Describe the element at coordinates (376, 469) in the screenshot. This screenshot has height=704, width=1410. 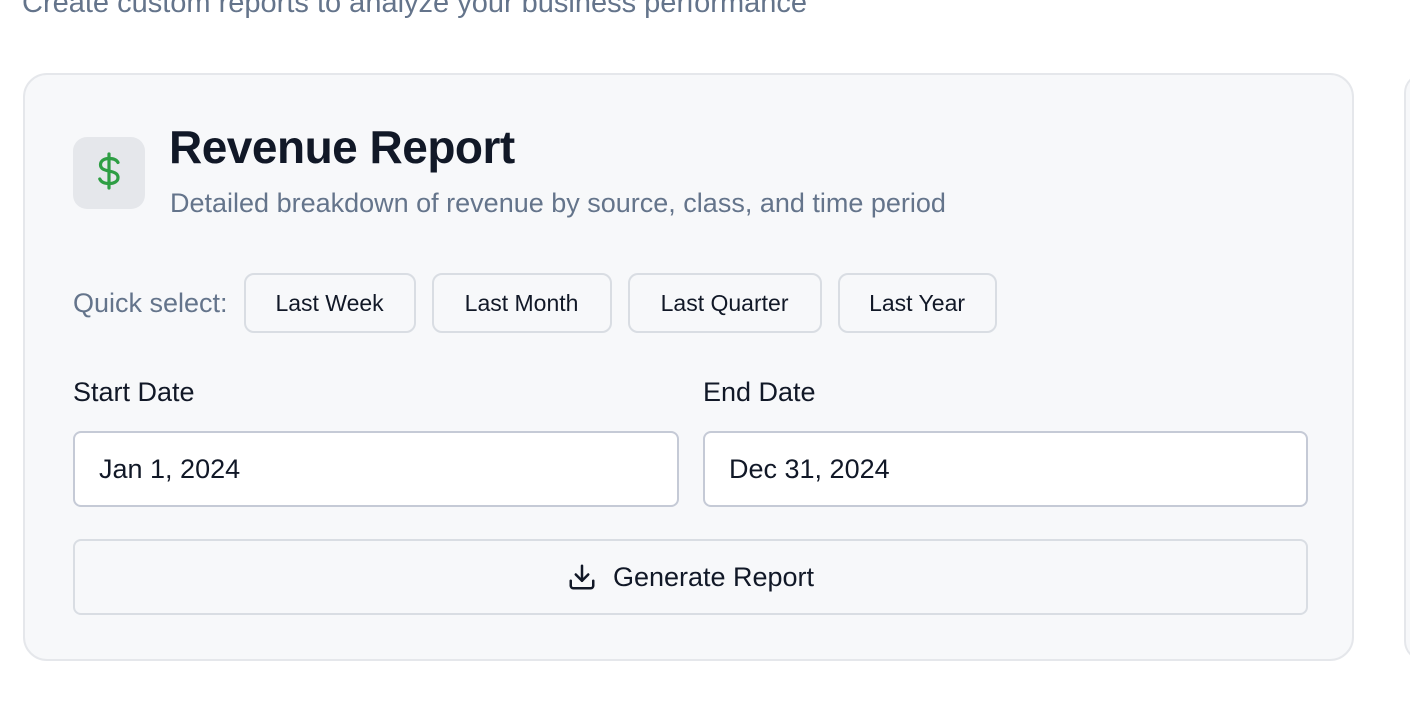
I see `start-date-input` at that location.